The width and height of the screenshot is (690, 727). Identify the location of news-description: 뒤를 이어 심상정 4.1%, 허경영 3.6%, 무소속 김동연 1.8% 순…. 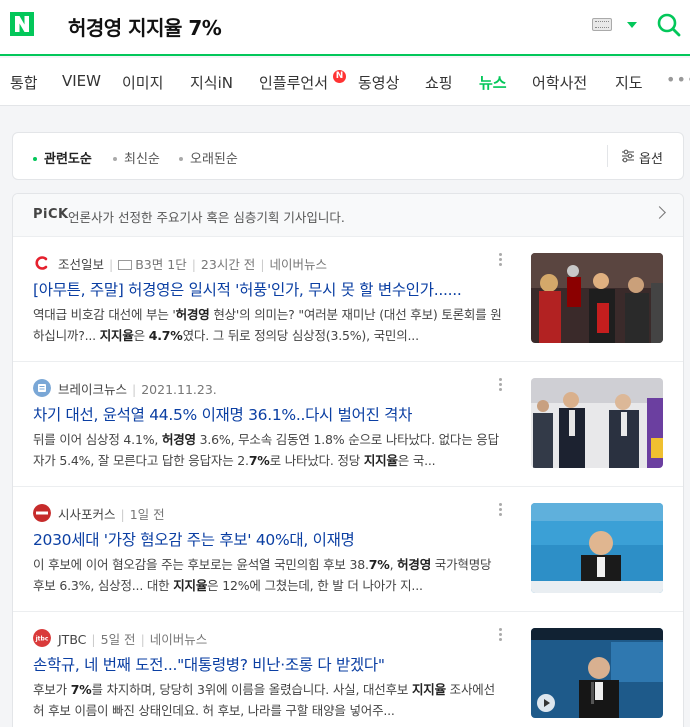
(266, 450).